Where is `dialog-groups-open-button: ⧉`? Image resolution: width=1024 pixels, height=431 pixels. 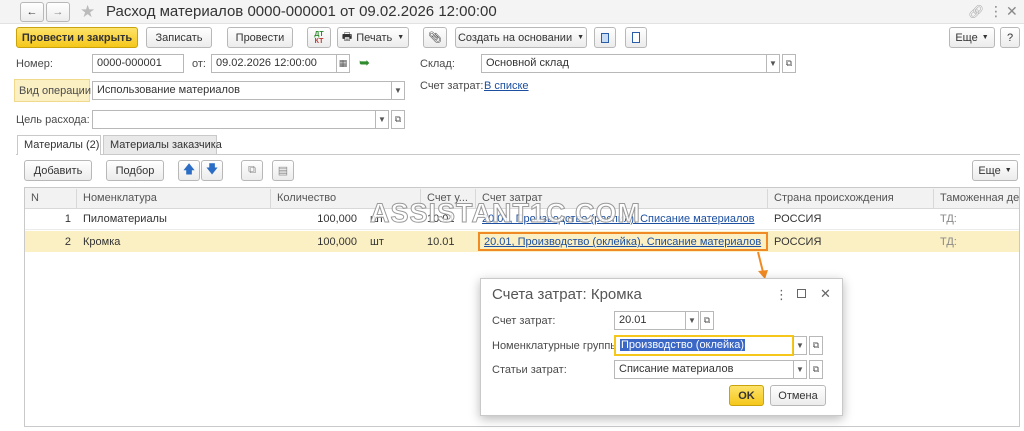
dialog-groups-open-button: ⧉ is located at coordinates (816, 345).